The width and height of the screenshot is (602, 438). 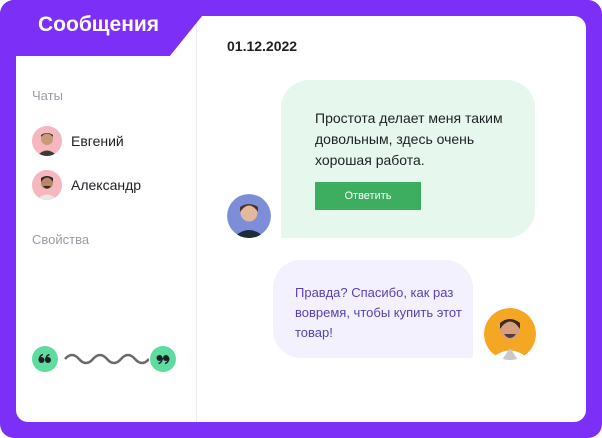 What do you see at coordinates (163, 359) in the screenshot?
I see `quote-close-icon` at bounding box center [163, 359].